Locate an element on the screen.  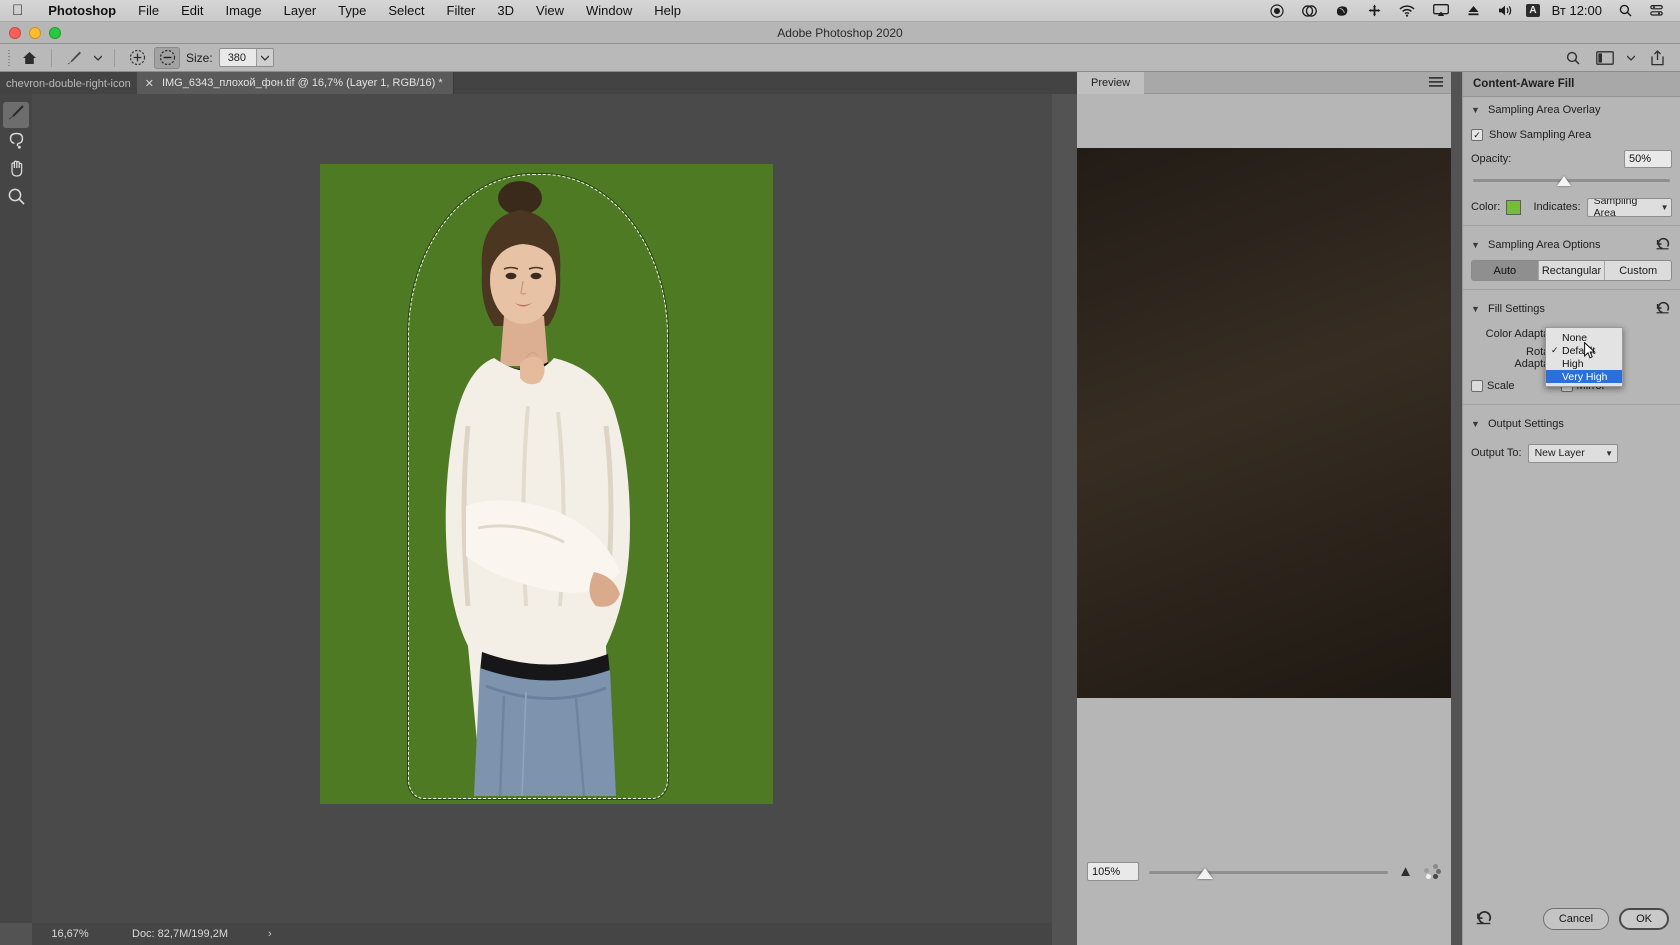
brush-size-combo: 380 is located at coordinates (246, 57).